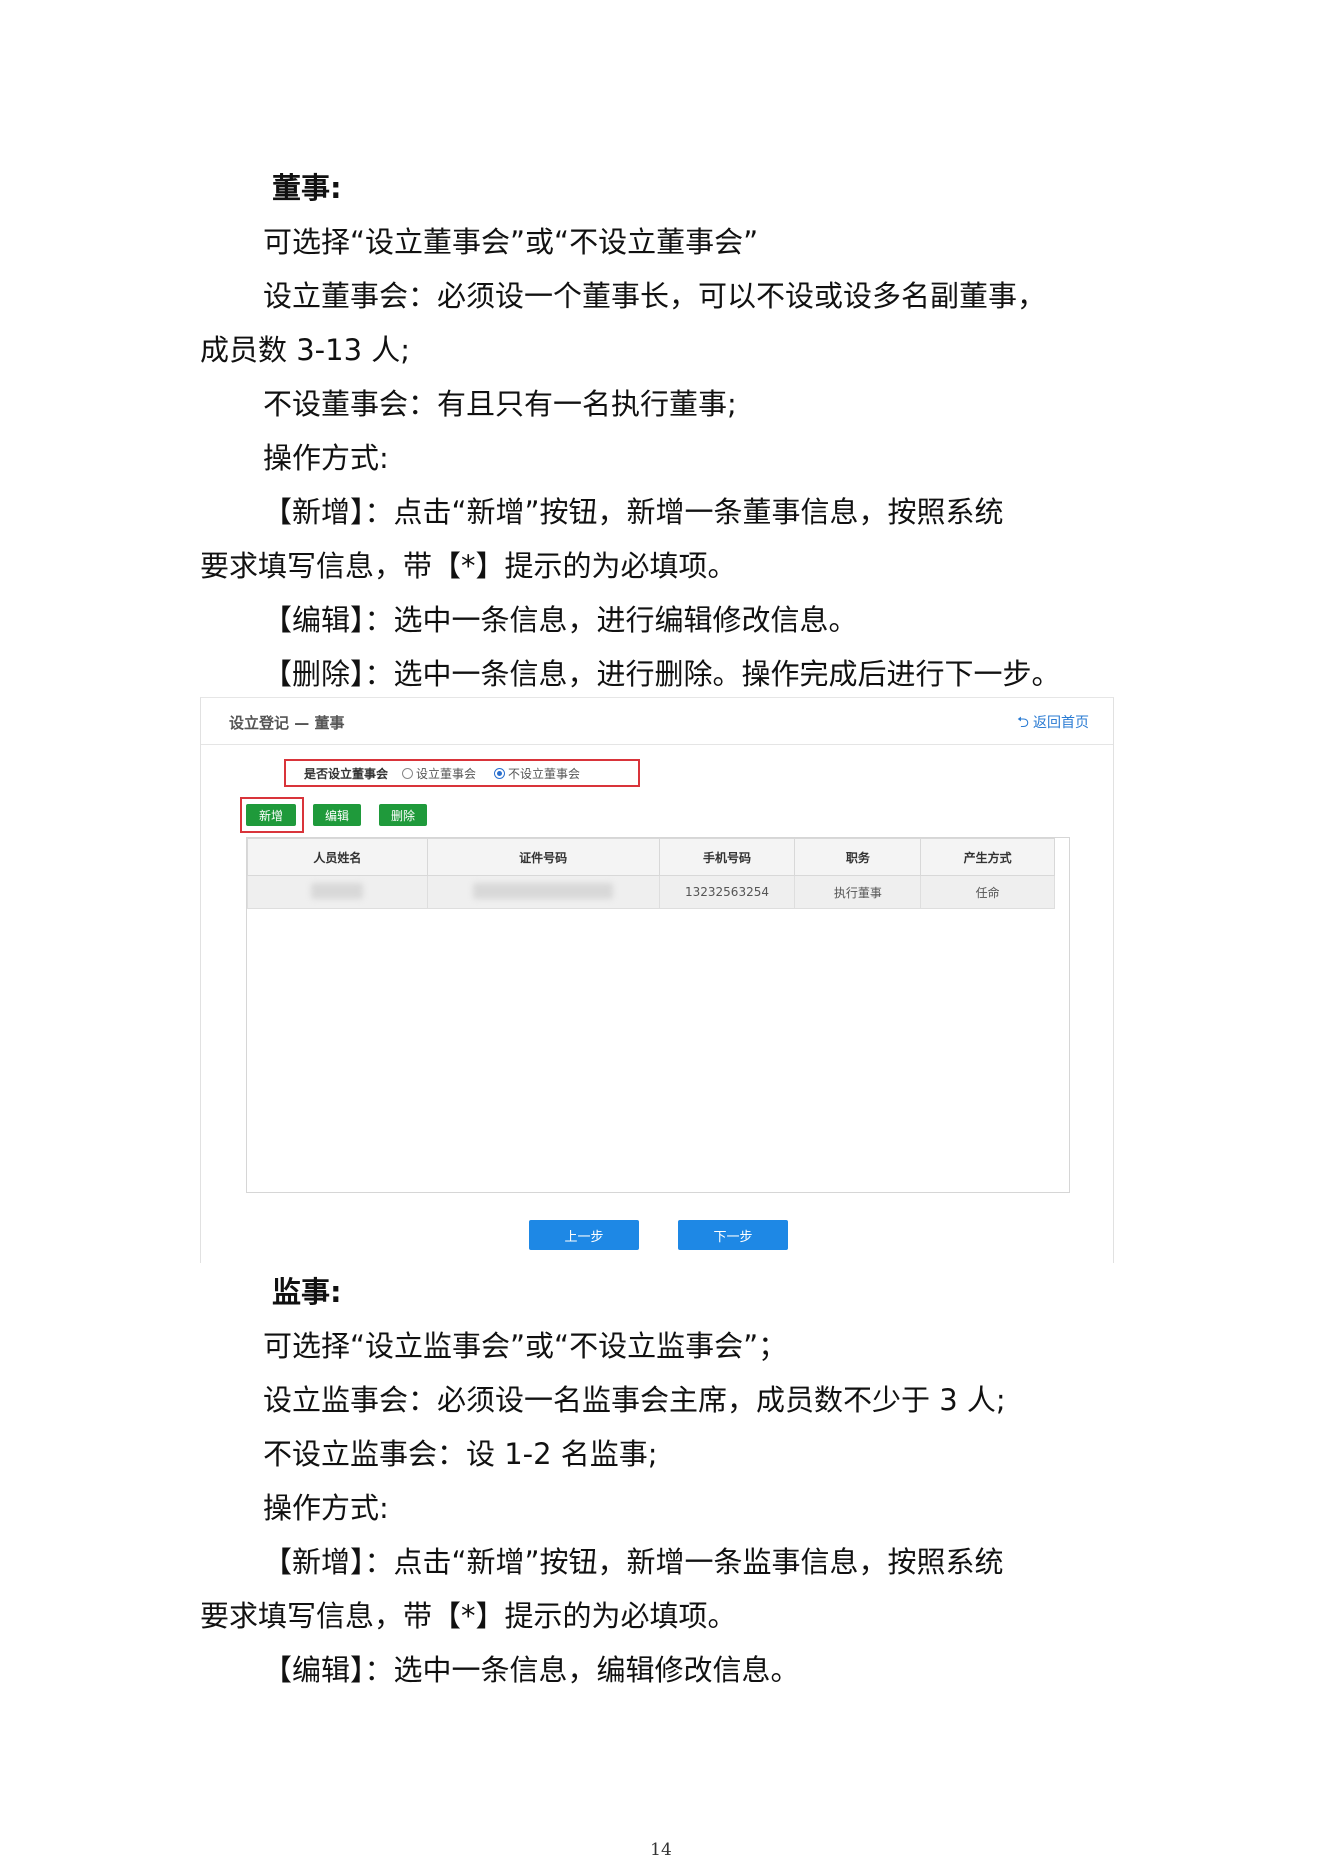 This screenshot has width=1322, height=1871. I want to click on paragraph-line: 可选择“设立董事会”或“不设立董事会”, so click(511, 242).